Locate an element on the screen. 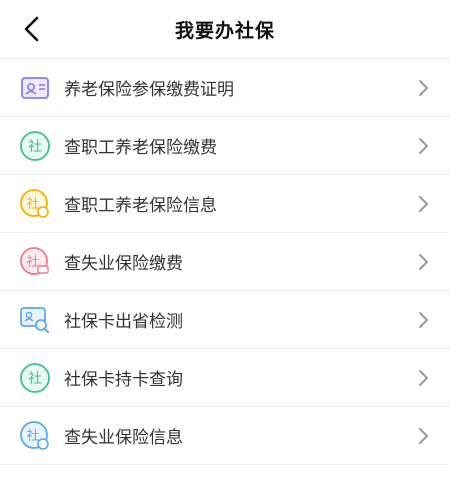  social-security-unemployment-info-icon: 社 is located at coordinates (35, 436).